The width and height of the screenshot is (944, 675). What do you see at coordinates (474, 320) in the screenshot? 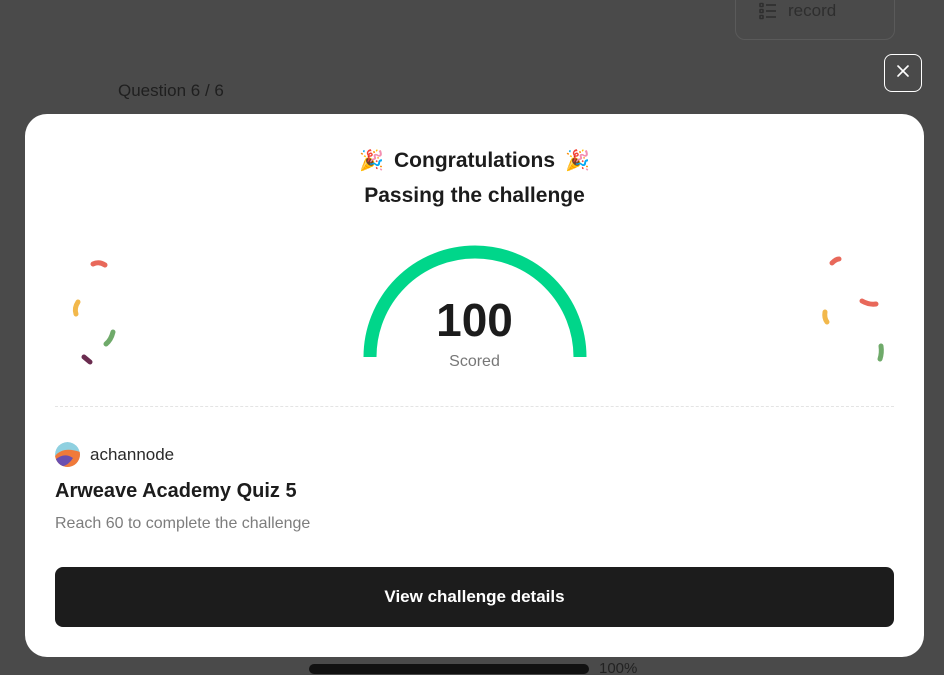
I see `score-value: 100` at bounding box center [474, 320].